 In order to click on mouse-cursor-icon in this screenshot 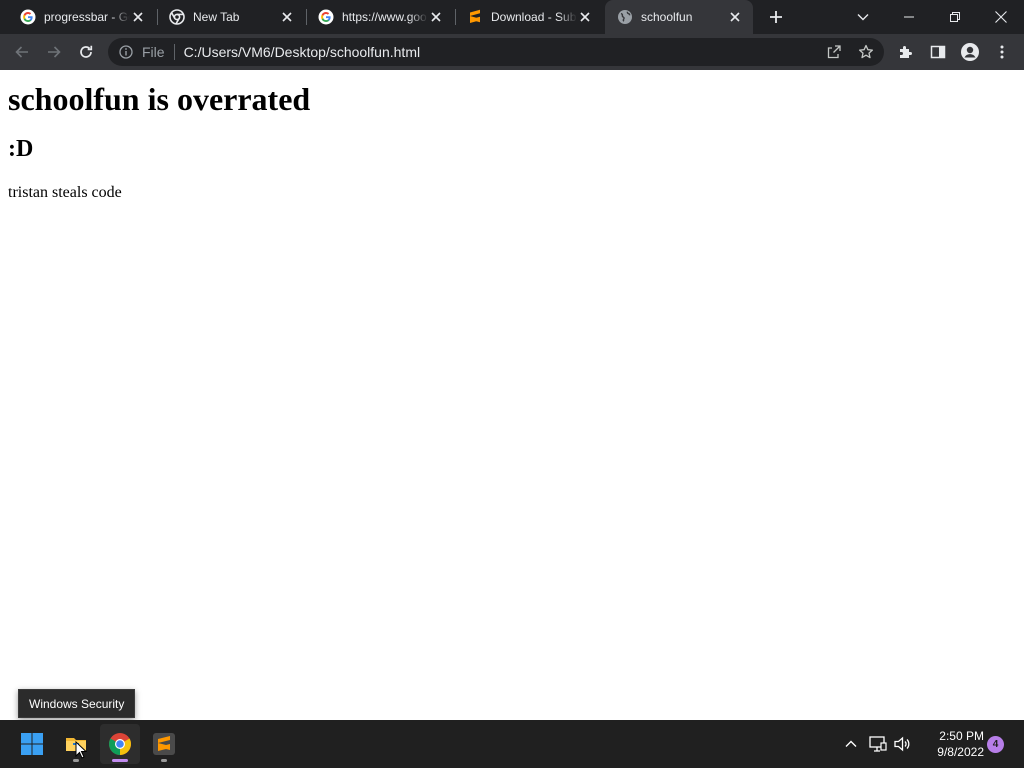, I will do `click(81, 750)`.